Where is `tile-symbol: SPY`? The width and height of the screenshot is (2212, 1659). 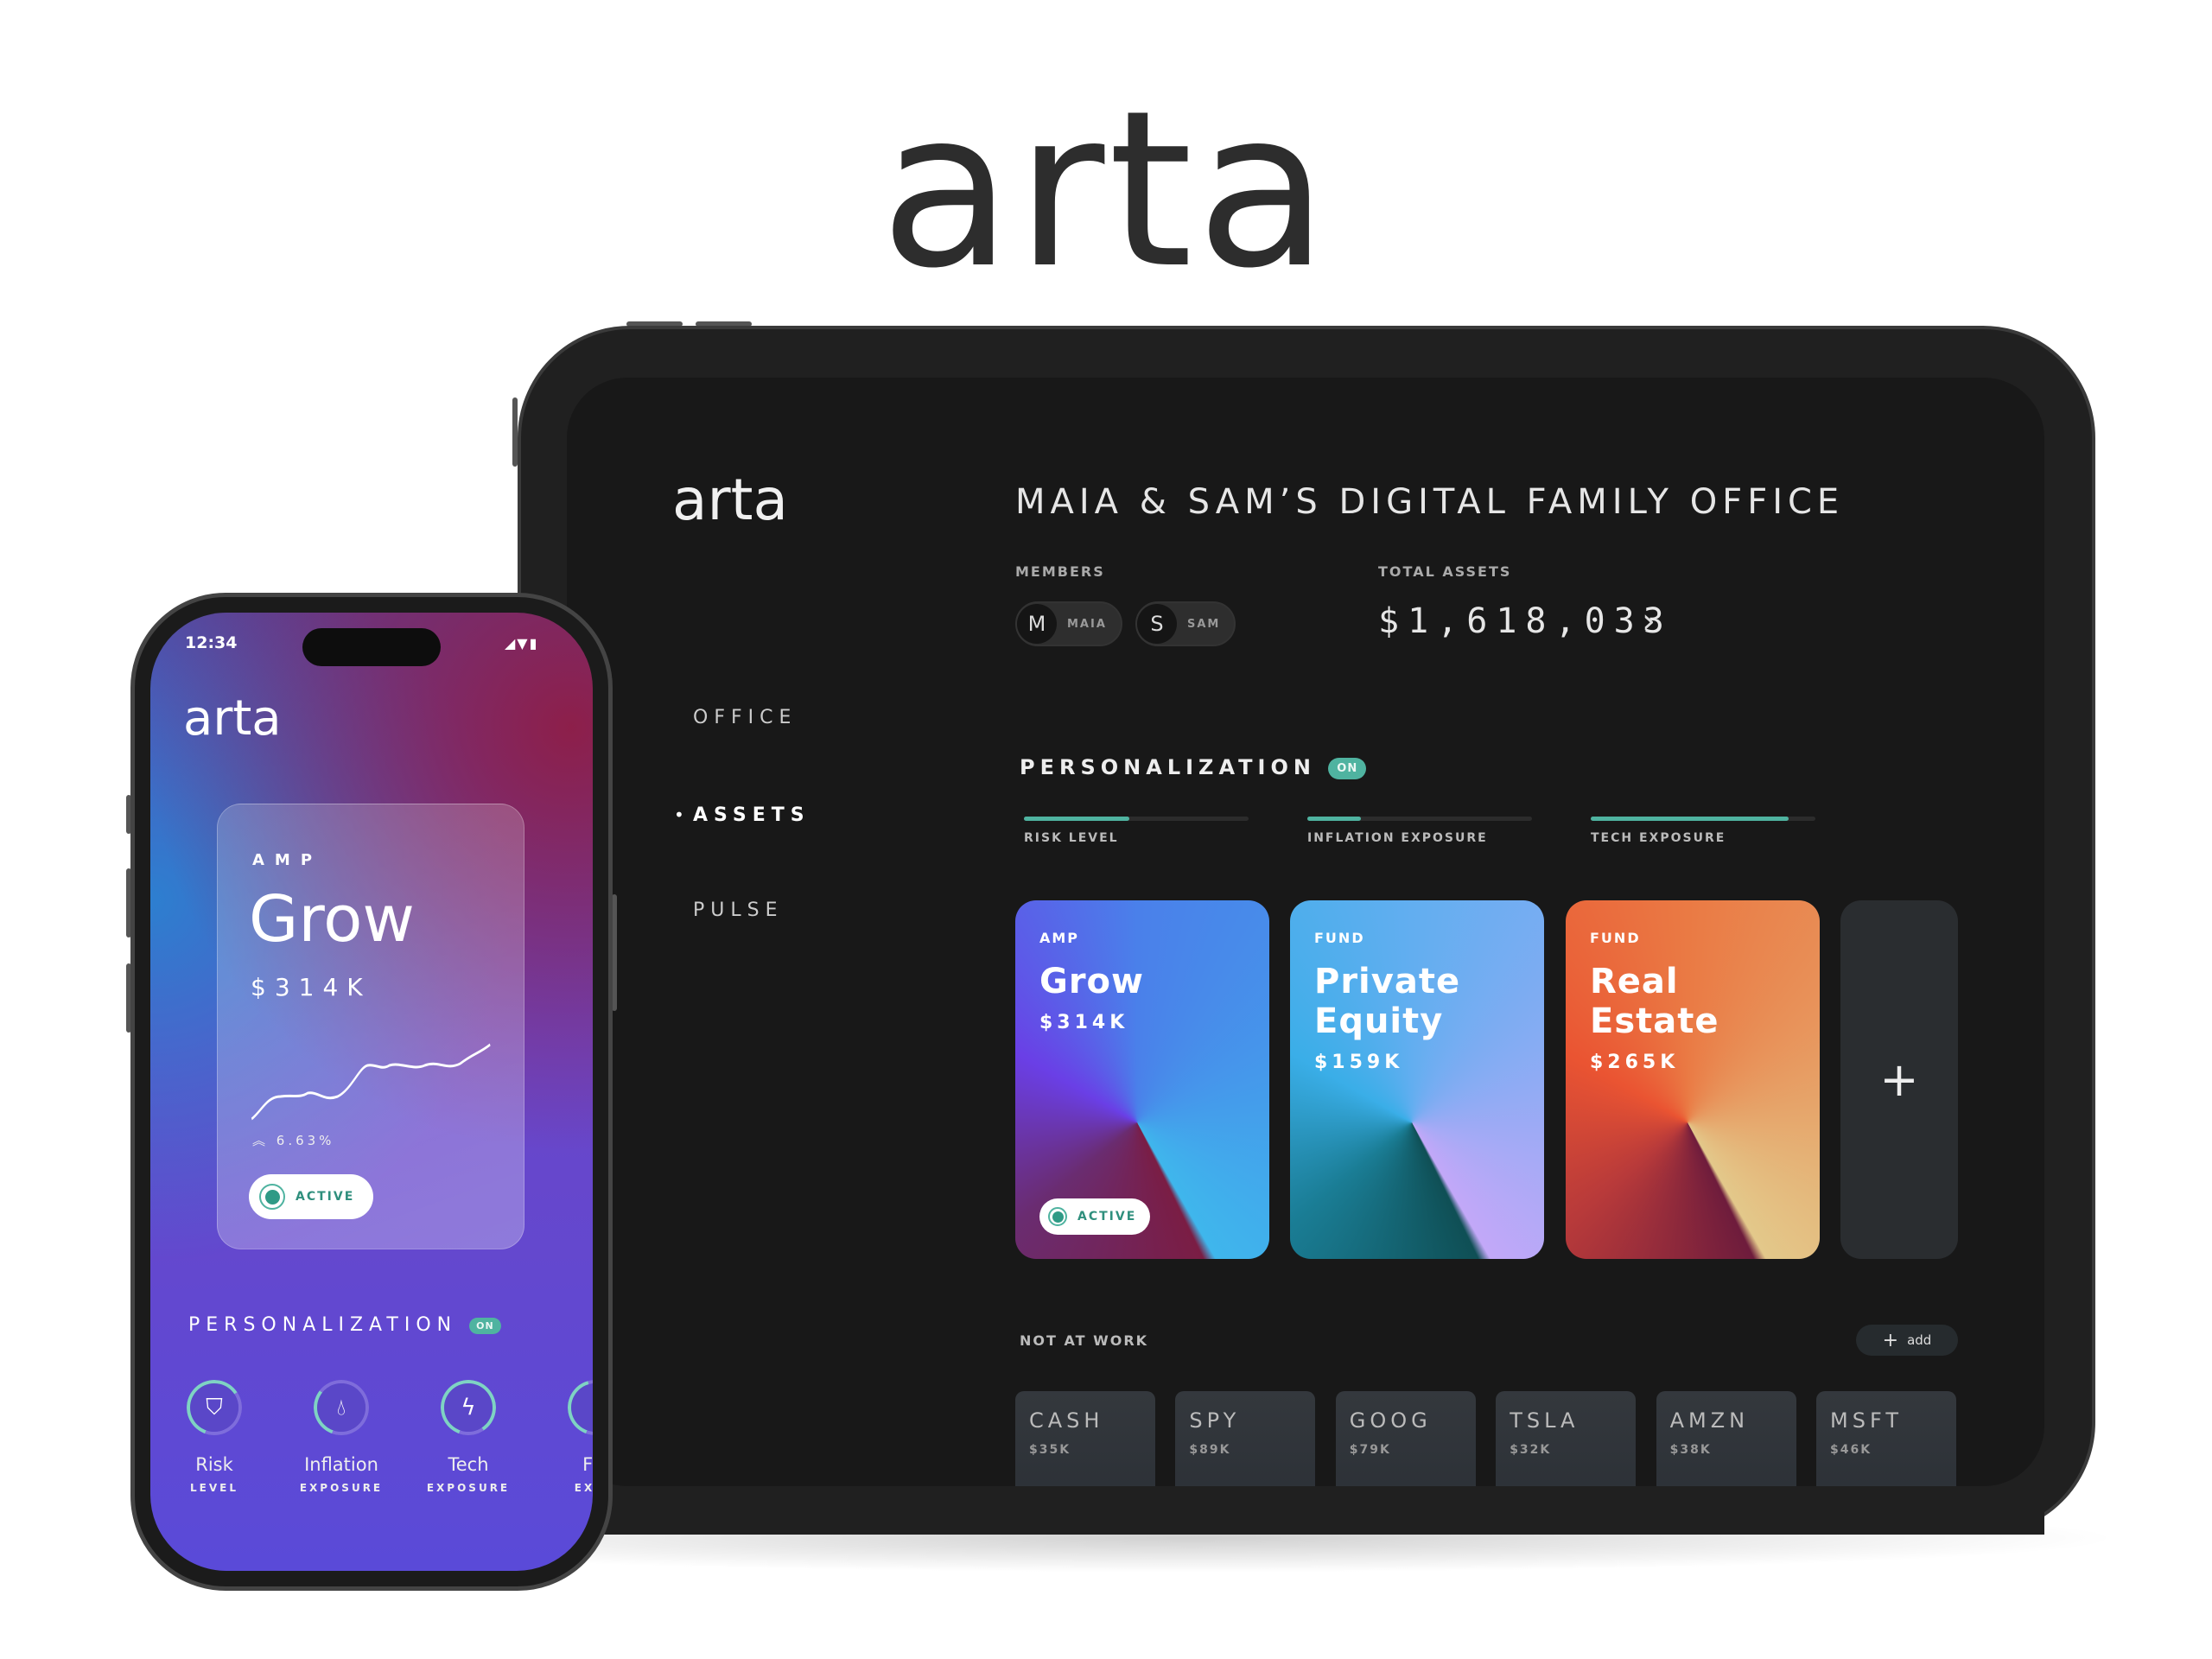
tile-symbol: SPY is located at coordinates (1215, 1420).